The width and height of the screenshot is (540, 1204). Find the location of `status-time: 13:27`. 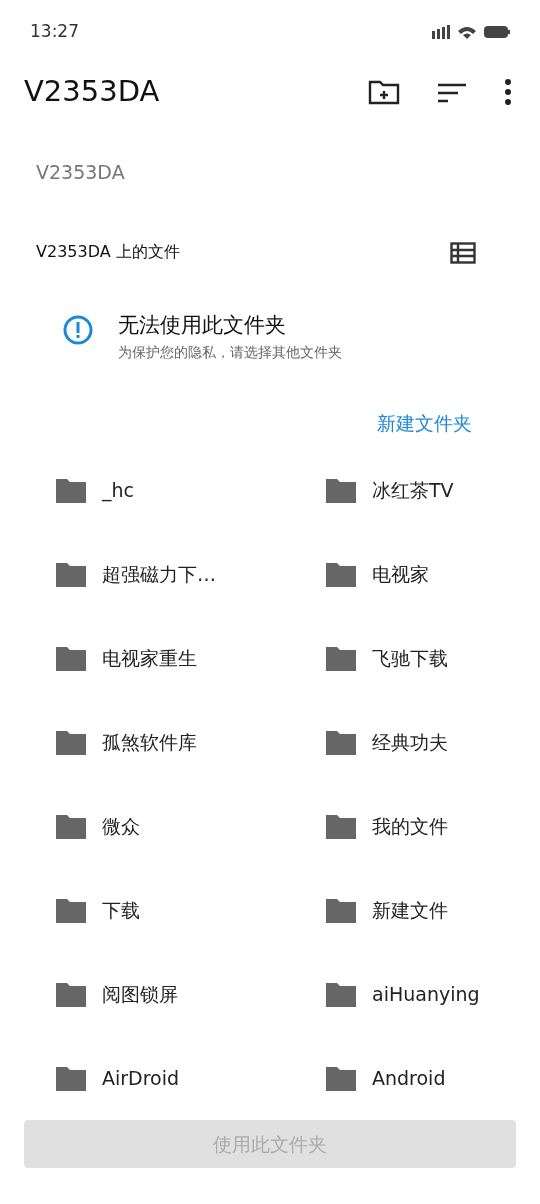

status-time: 13:27 is located at coordinates (54, 32).